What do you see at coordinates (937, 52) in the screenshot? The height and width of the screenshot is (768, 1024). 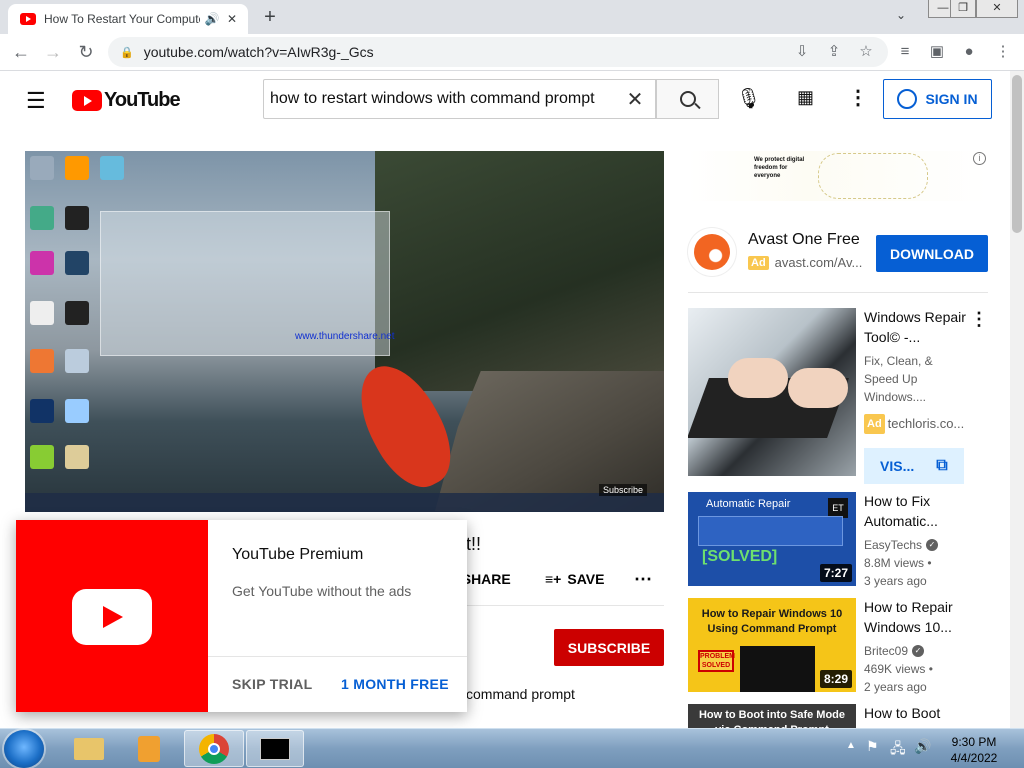 I see `side-panel-icon: ▣` at bounding box center [937, 52].